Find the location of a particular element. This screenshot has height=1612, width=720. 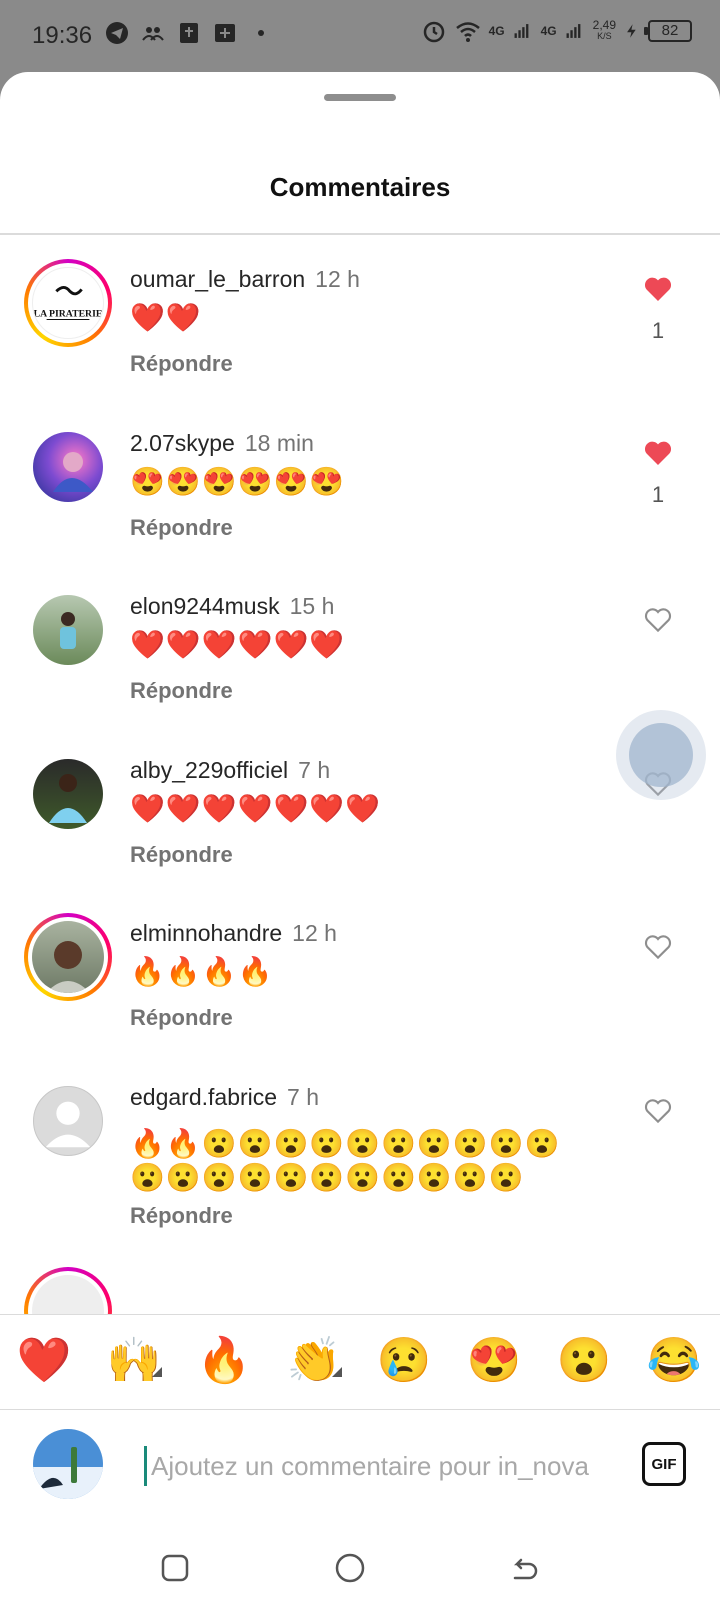

beach-photo-icon is located at coordinates (68, 1464).